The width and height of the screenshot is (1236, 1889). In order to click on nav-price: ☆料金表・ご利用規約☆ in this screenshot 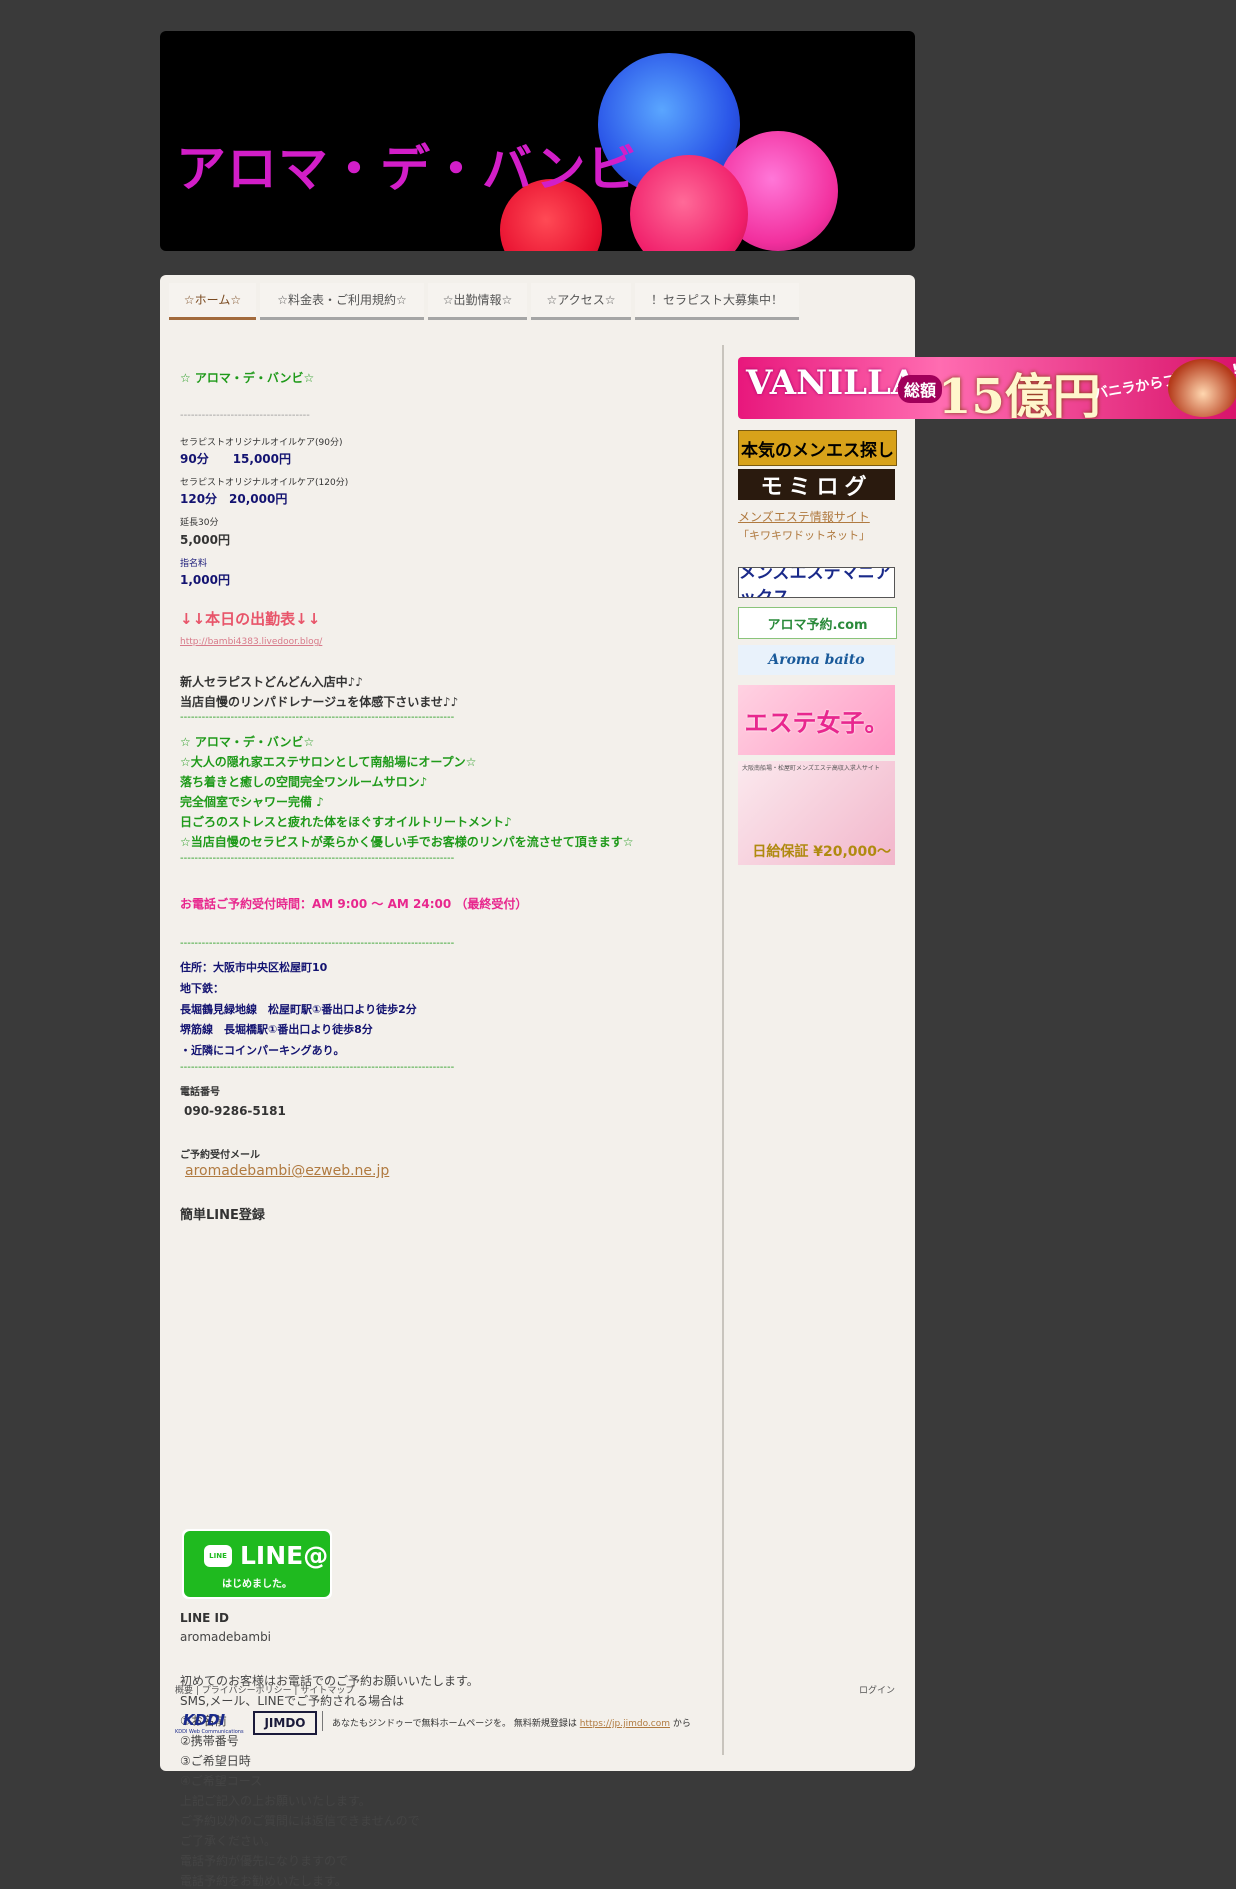, I will do `click(342, 301)`.